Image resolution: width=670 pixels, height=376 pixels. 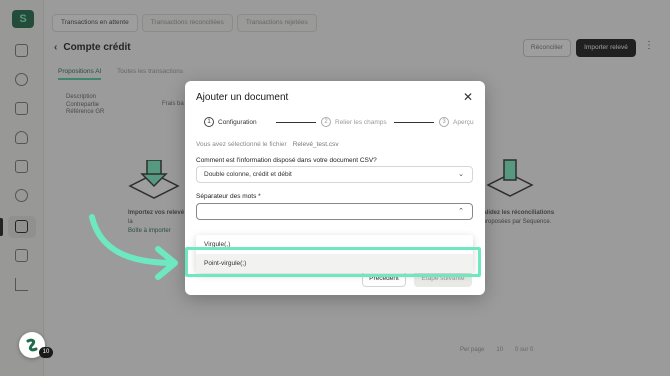 What do you see at coordinates (334, 174) in the screenshot?
I see `layout-select: Double colonne, crédit et débit ⌄` at bounding box center [334, 174].